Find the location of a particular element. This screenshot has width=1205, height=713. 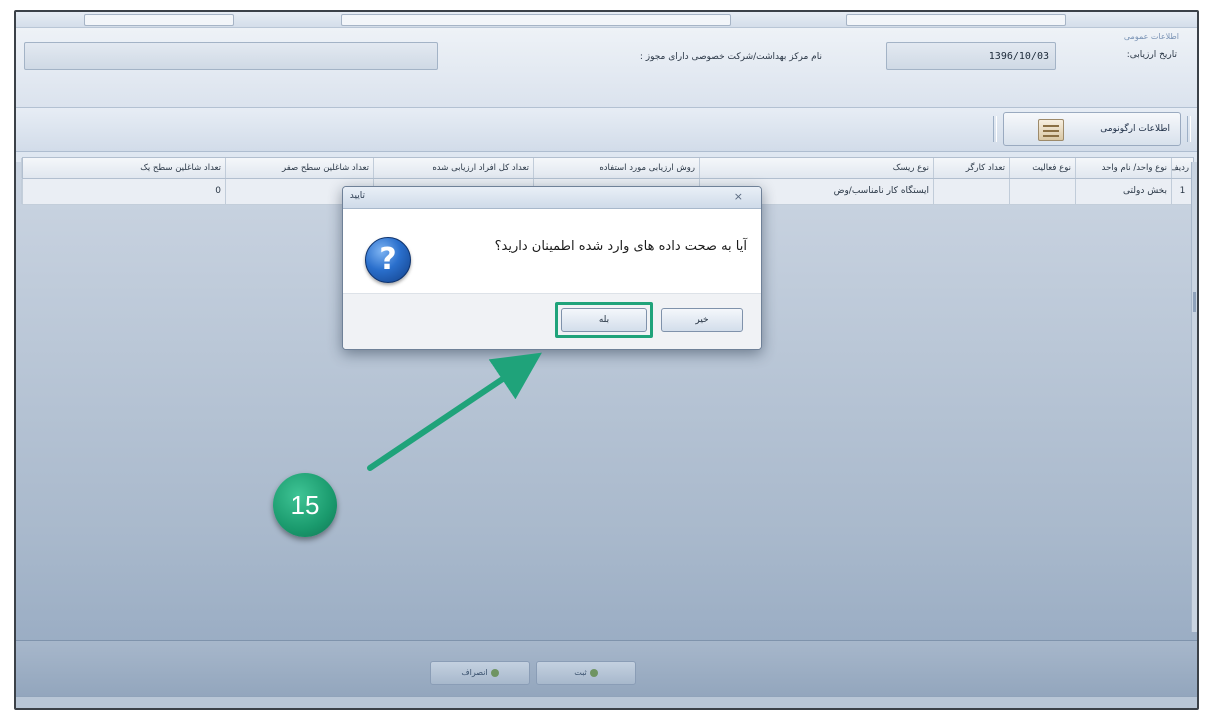

arrow-line is located at coordinates (454, 411).